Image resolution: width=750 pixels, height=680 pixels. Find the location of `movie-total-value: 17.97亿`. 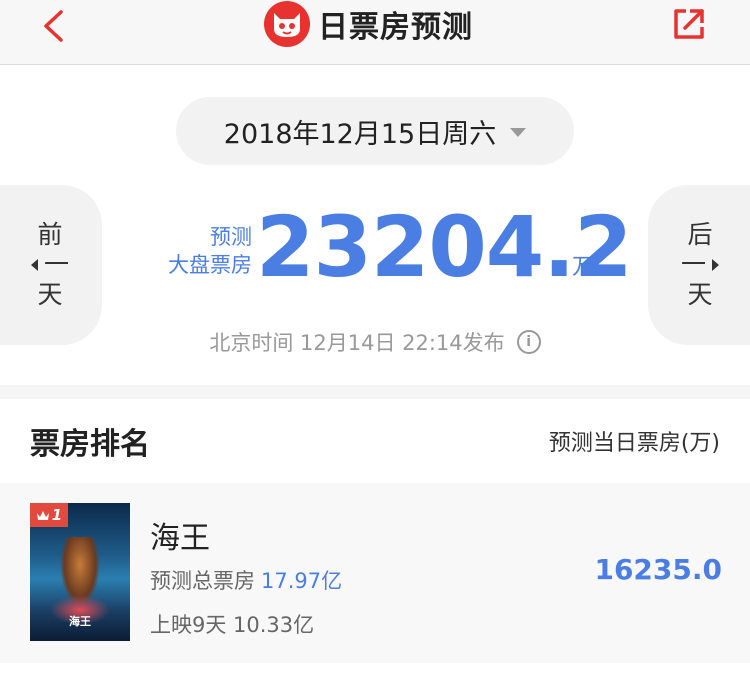

movie-total-value: 17.97亿 is located at coordinates (302, 581).